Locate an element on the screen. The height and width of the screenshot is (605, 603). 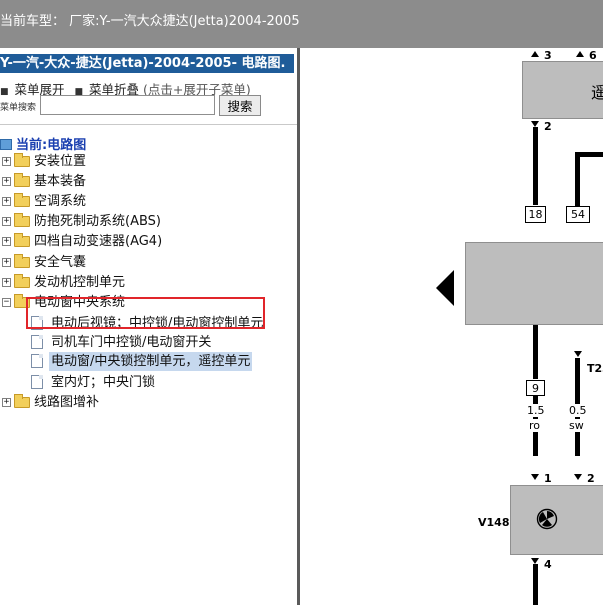
remote-unit-label: 遥 is located at coordinates (597, 92).